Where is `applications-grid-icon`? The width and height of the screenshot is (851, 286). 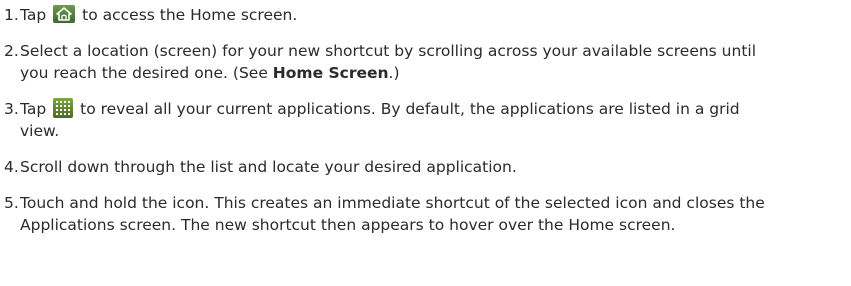 applications-grid-icon is located at coordinates (63, 108).